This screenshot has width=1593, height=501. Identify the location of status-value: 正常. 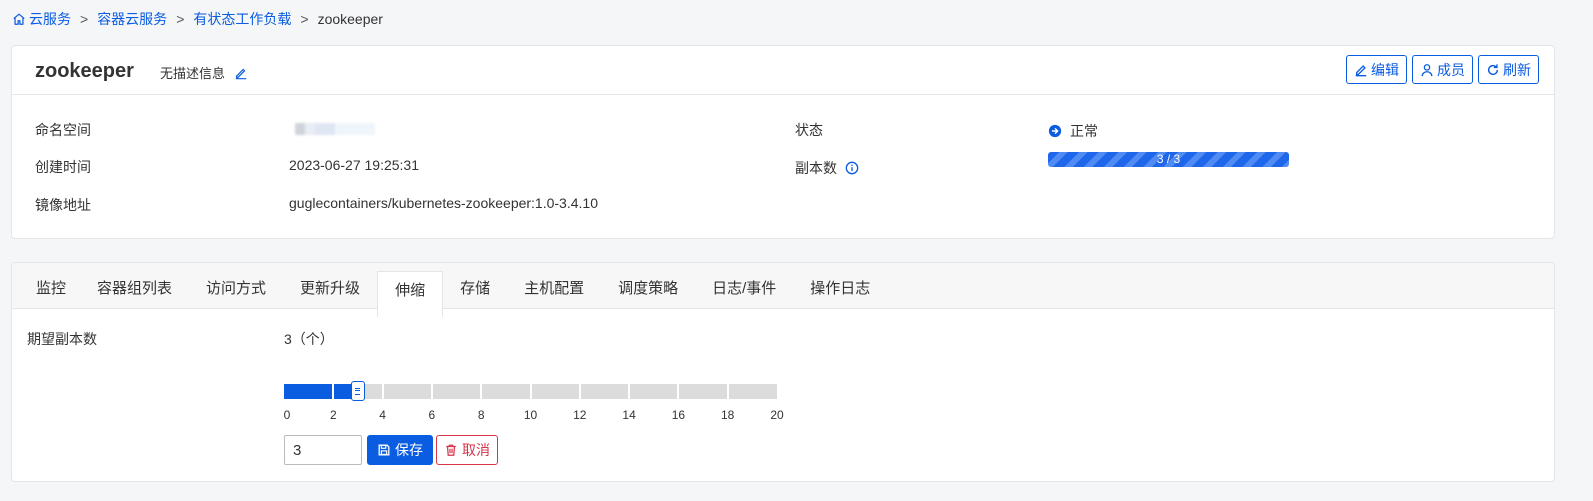
(1073, 131).